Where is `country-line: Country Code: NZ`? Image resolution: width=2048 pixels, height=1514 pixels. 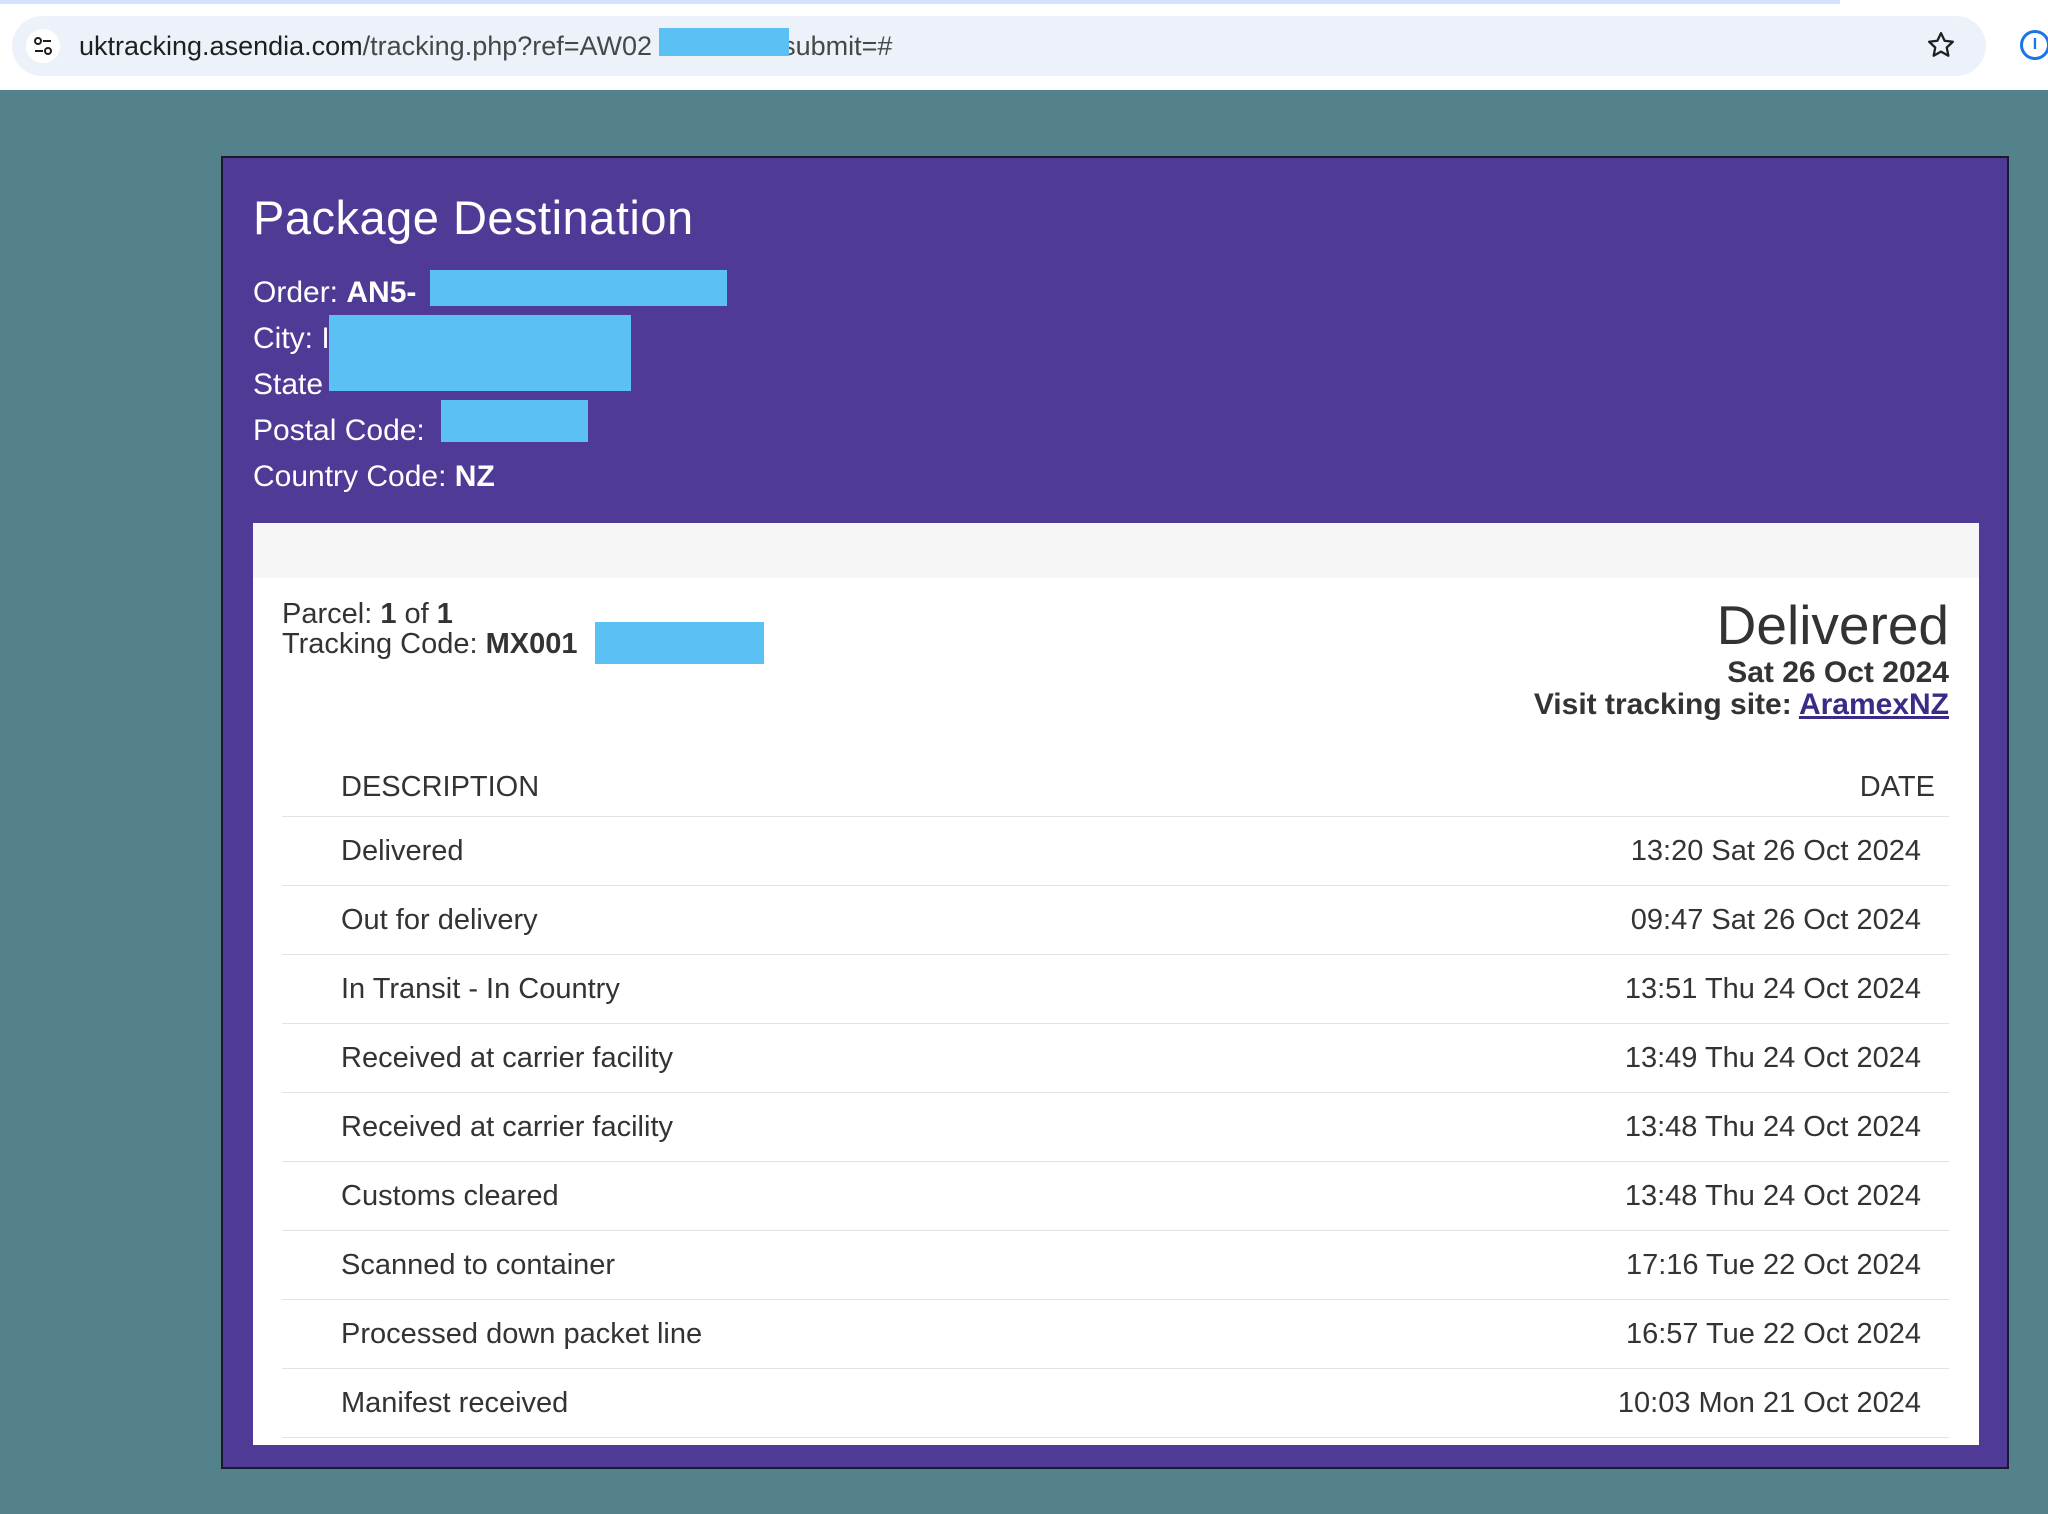 country-line: Country Code: NZ is located at coordinates (374, 477).